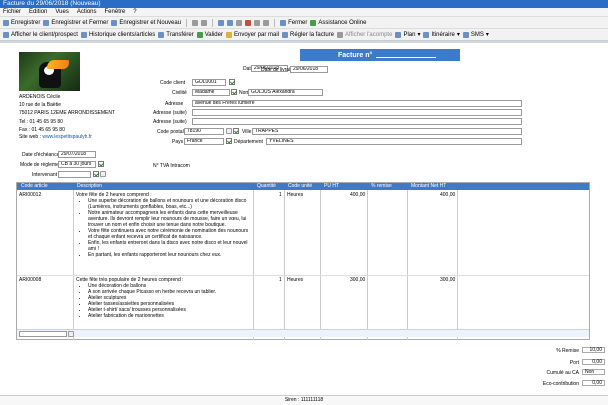  What do you see at coordinates (593, 383) in the screenshot?
I see `eco-field: 0,00` at bounding box center [593, 383].